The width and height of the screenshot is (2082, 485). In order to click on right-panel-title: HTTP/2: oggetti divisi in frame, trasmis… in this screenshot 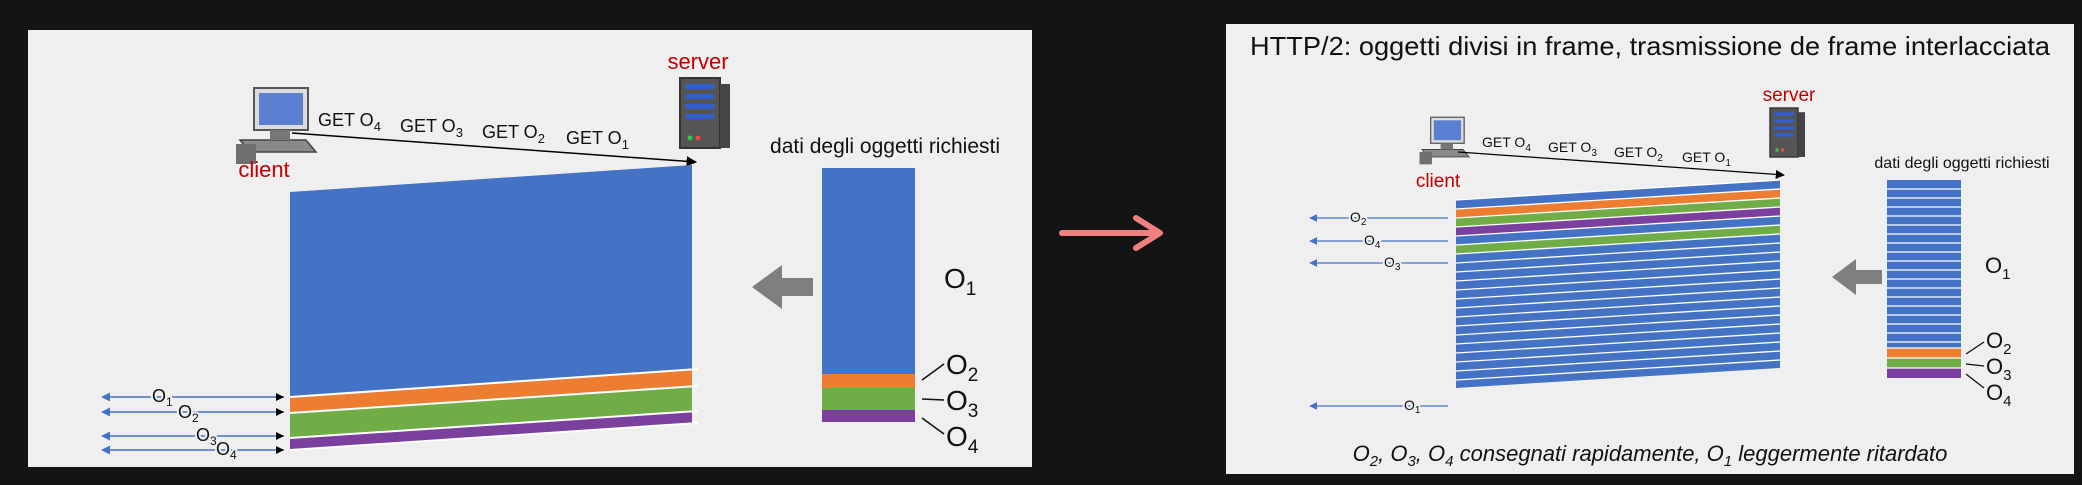, I will do `click(1650, 46)`.